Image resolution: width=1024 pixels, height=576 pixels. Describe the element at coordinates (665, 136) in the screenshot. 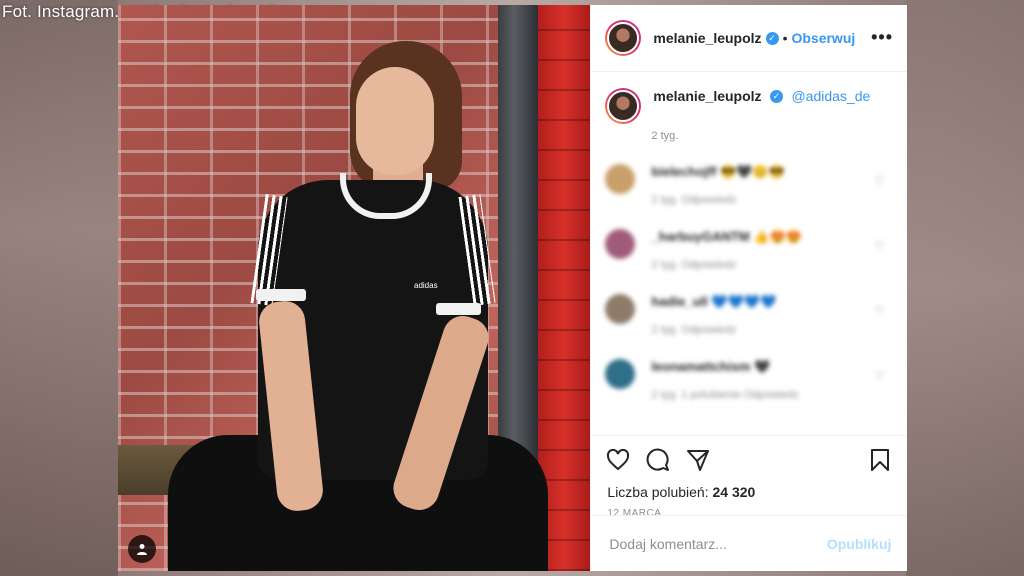

I see `caption-time: 2 tyg.` at that location.